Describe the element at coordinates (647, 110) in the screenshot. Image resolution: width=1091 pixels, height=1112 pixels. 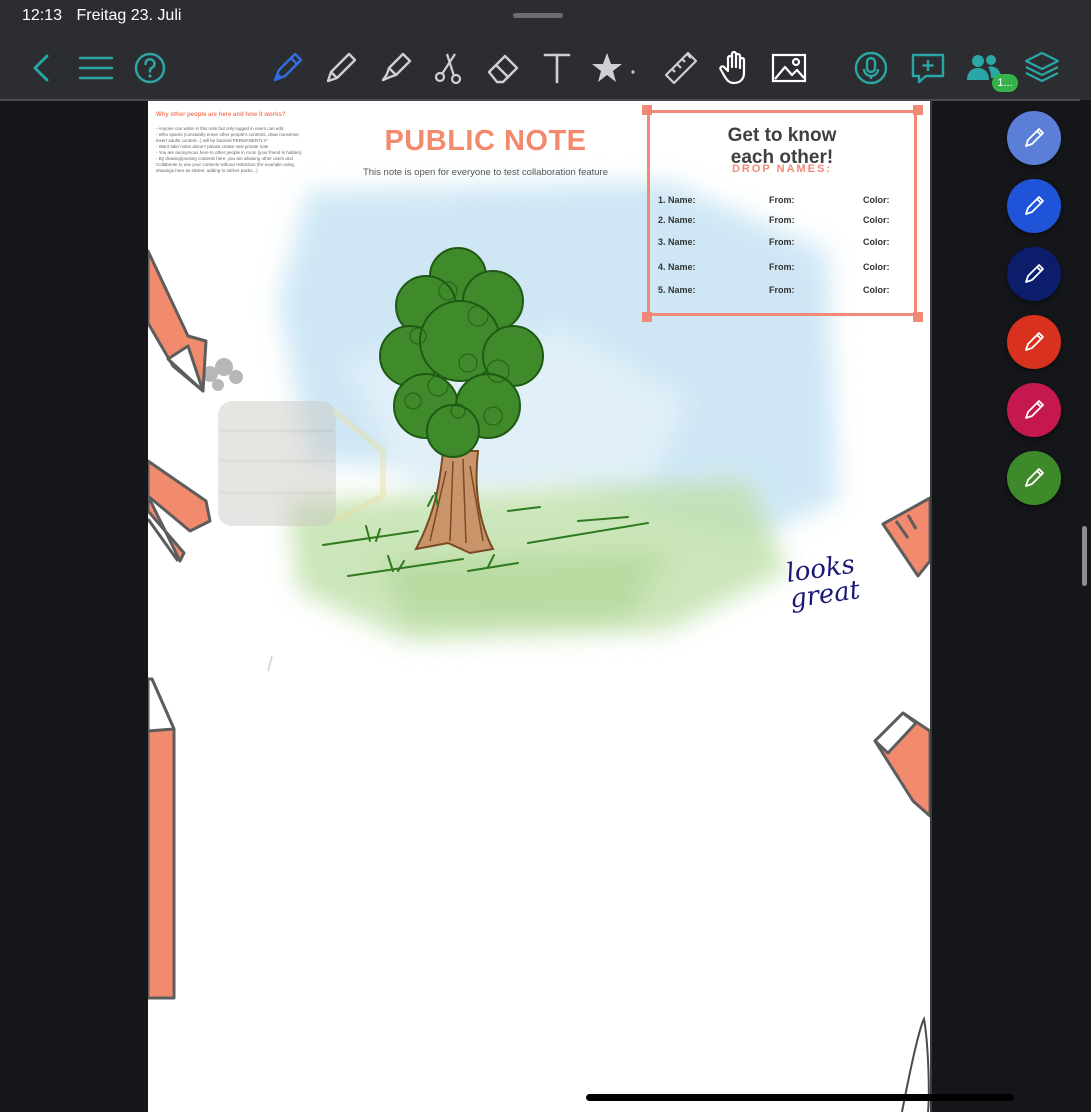
I see `resize-handle-top-left` at that location.